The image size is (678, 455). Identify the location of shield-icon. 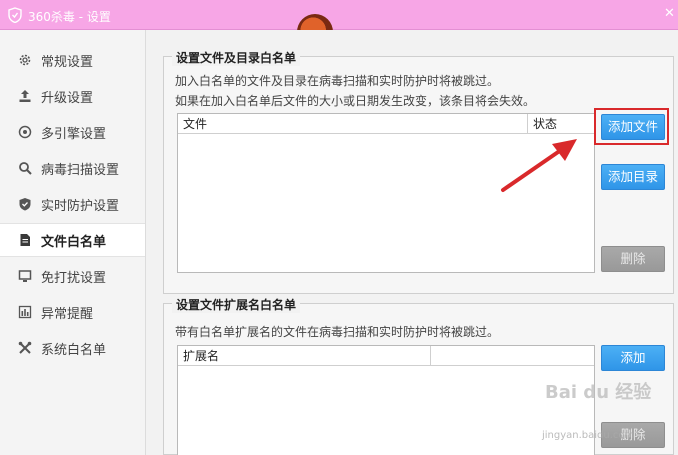
(25, 204).